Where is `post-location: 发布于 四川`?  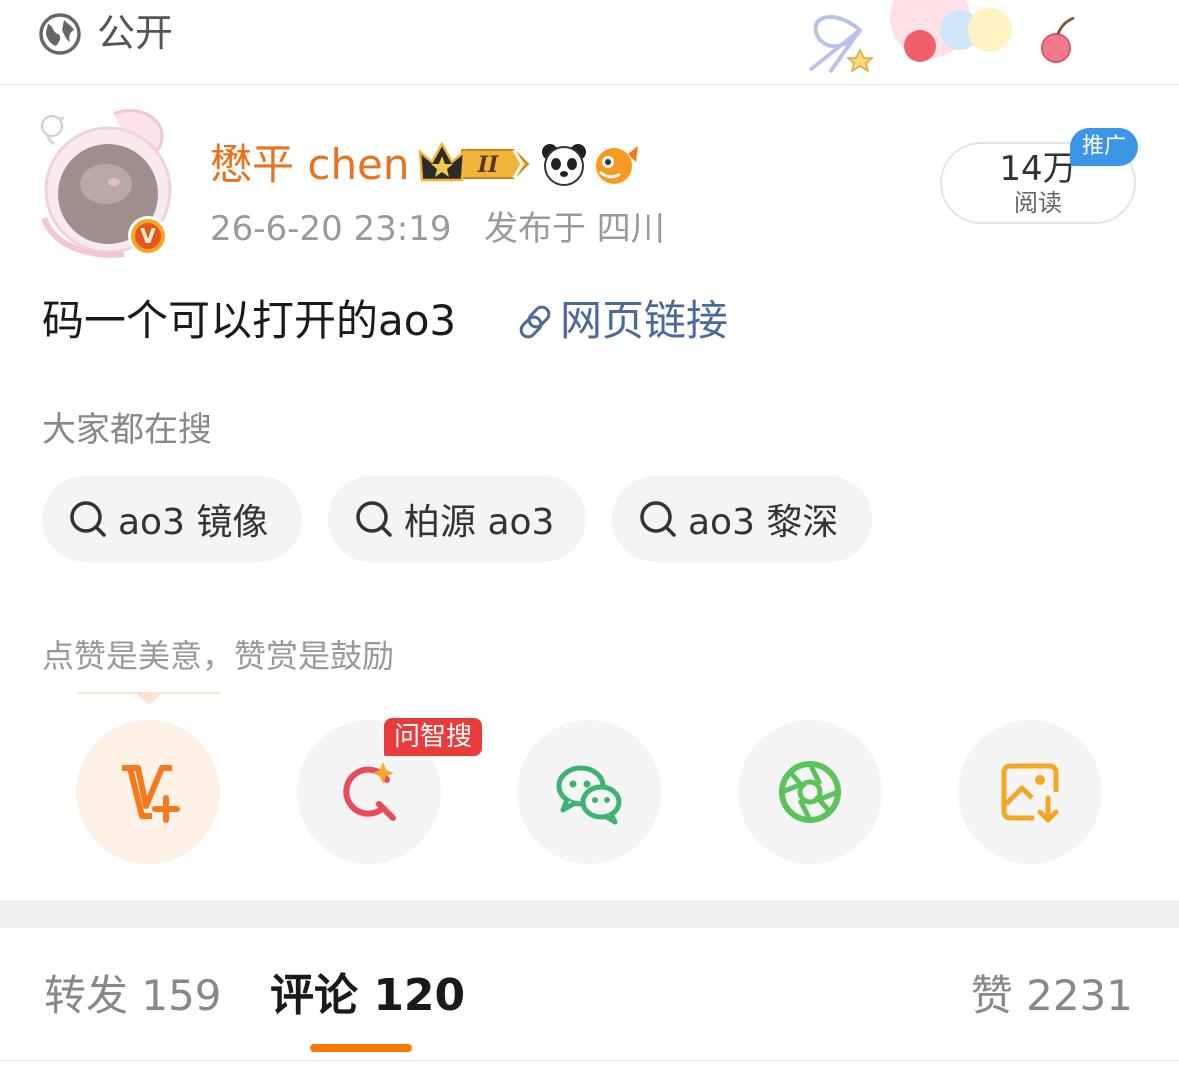 post-location: 发布于 四川 is located at coordinates (574, 229).